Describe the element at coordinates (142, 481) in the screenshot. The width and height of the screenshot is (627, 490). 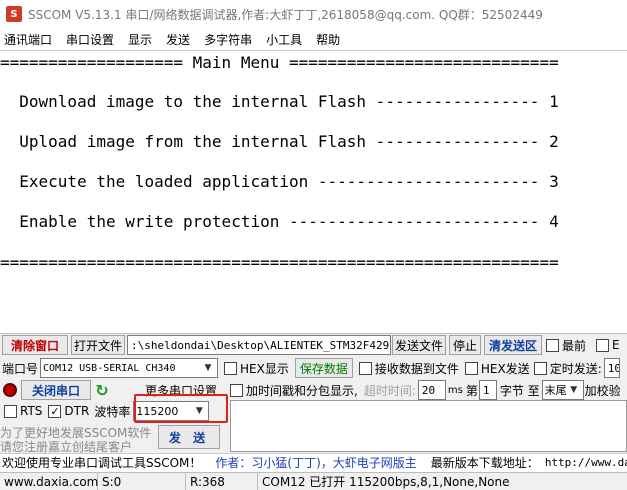
I see `status-sent-count: S:0` at that location.